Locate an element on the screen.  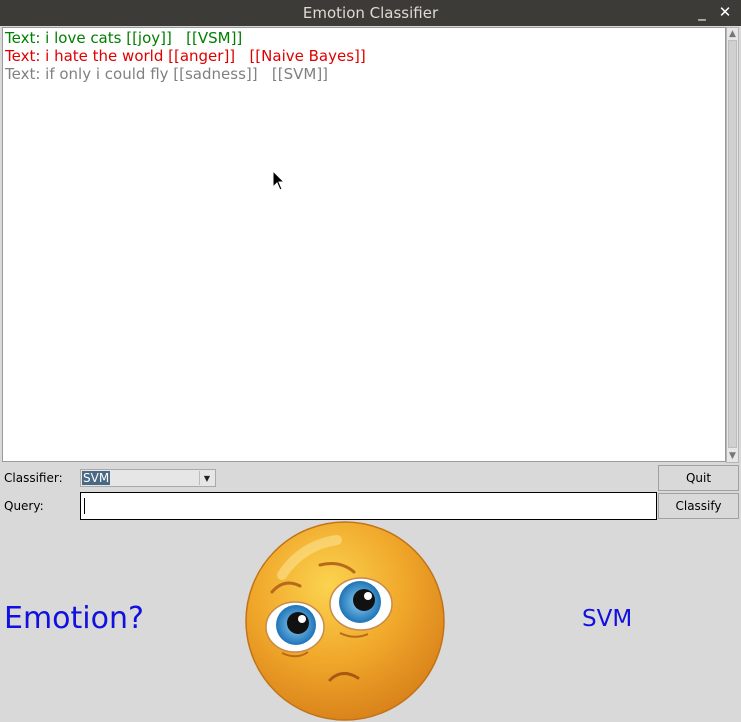
emotion-label: Emotion? is located at coordinates (74, 618).